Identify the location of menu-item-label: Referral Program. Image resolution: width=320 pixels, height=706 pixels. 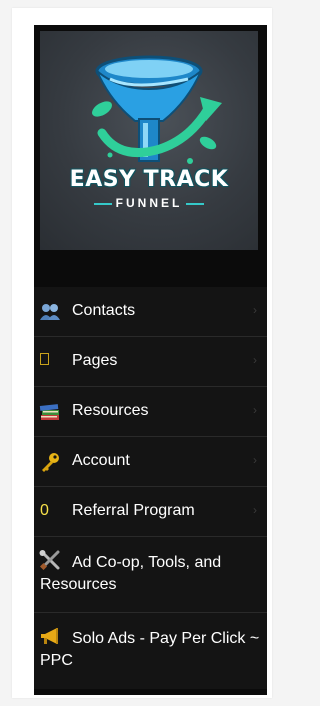
(133, 510).